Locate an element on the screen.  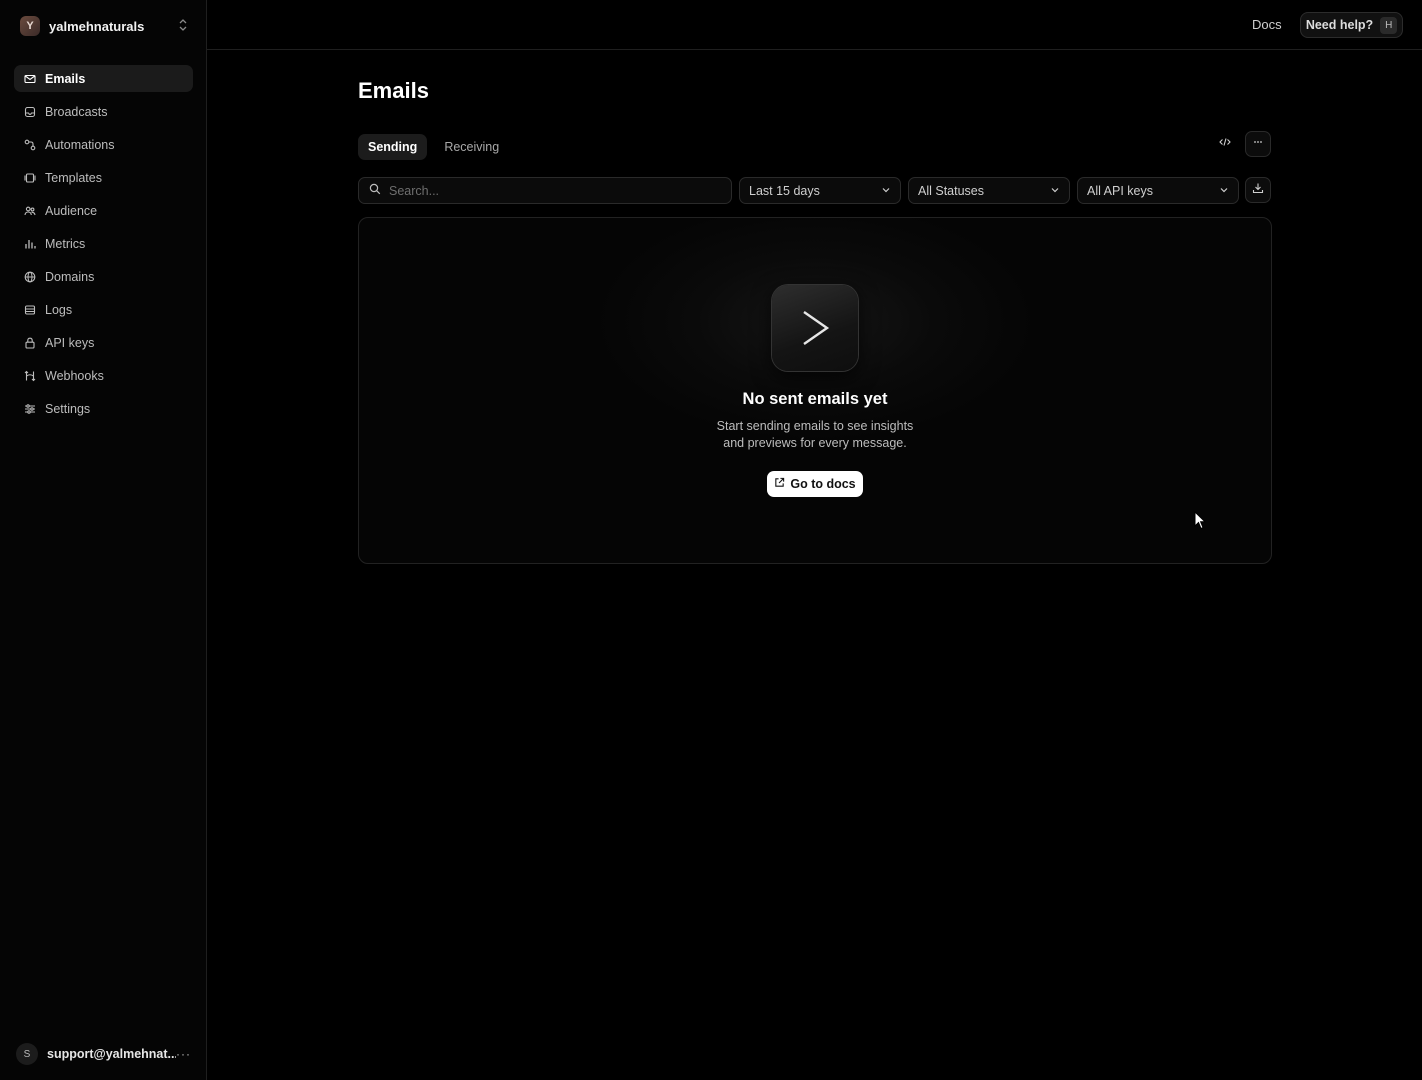
date-range-value: Last 15 days is located at coordinates (784, 190).